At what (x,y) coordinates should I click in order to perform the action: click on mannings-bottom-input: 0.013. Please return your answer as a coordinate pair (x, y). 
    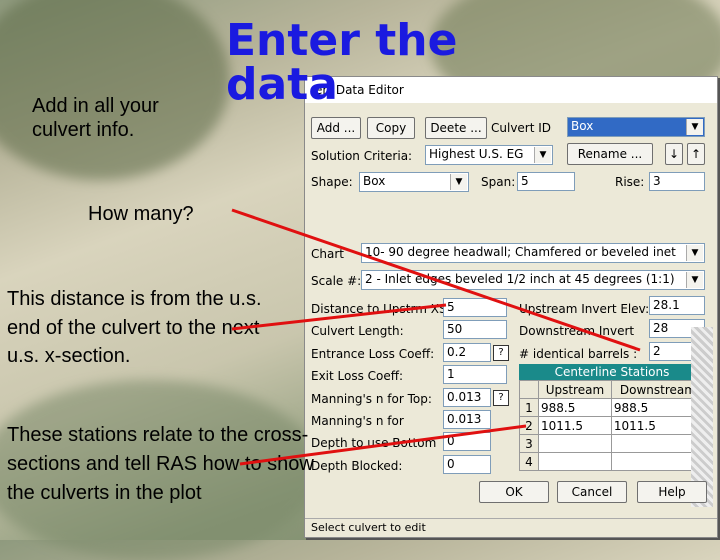
    Looking at the image, I should click on (467, 419).